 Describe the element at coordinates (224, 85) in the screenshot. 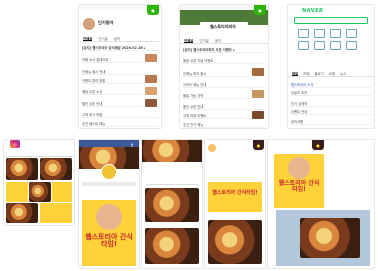

I see `list-item: 사이드 메뉴 안내` at that location.